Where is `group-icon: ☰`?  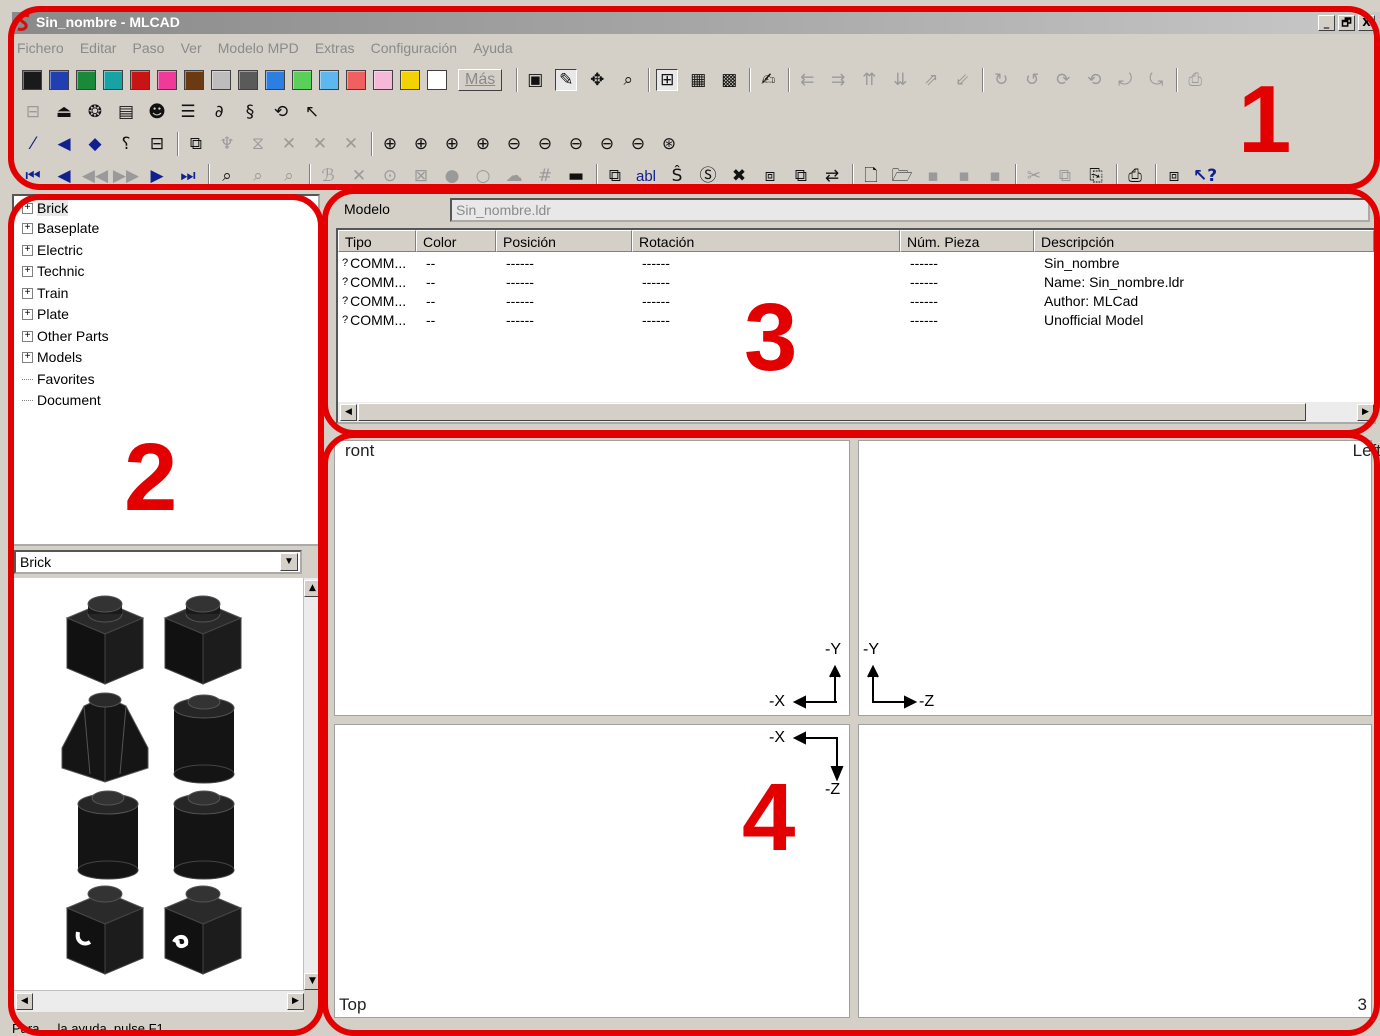 group-icon: ☰ is located at coordinates (188, 112).